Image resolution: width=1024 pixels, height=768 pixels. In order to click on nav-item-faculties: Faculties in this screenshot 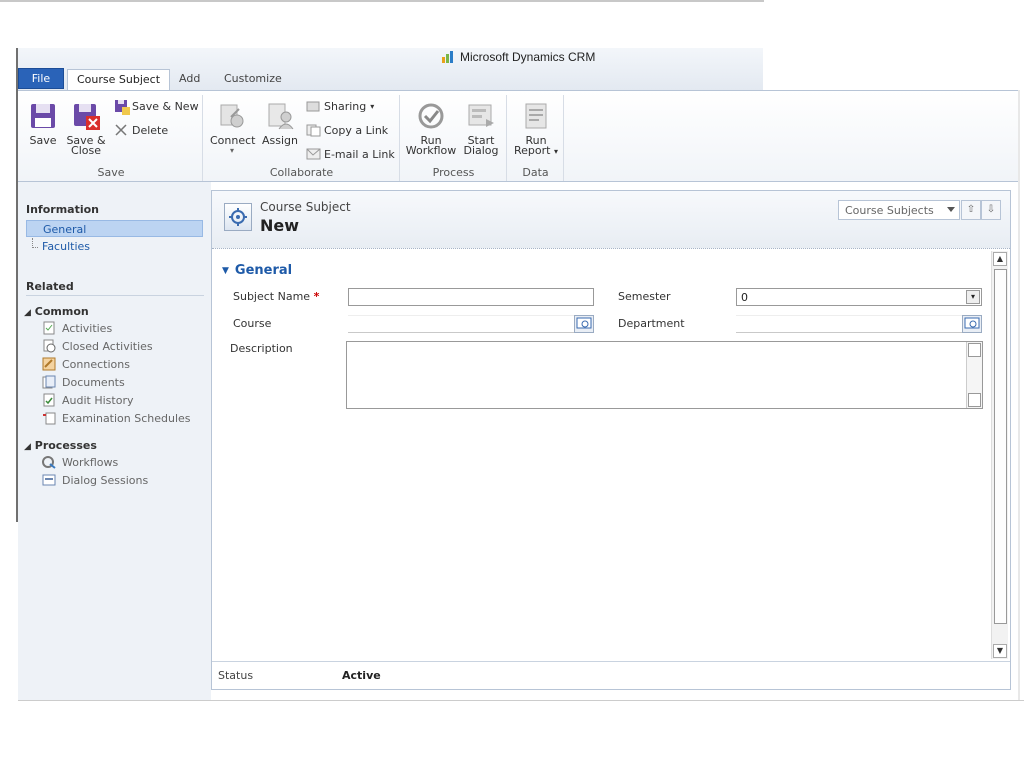, I will do `click(114, 246)`.